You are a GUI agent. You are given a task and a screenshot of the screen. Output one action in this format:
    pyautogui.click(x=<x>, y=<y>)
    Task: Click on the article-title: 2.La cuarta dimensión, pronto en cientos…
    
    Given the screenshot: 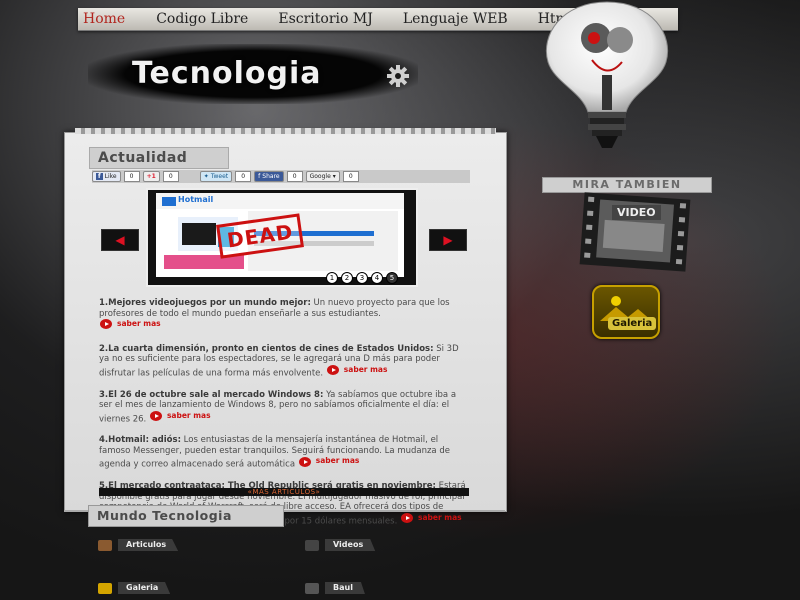 What is the action you would take?
    pyautogui.click(x=266, y=349)
    